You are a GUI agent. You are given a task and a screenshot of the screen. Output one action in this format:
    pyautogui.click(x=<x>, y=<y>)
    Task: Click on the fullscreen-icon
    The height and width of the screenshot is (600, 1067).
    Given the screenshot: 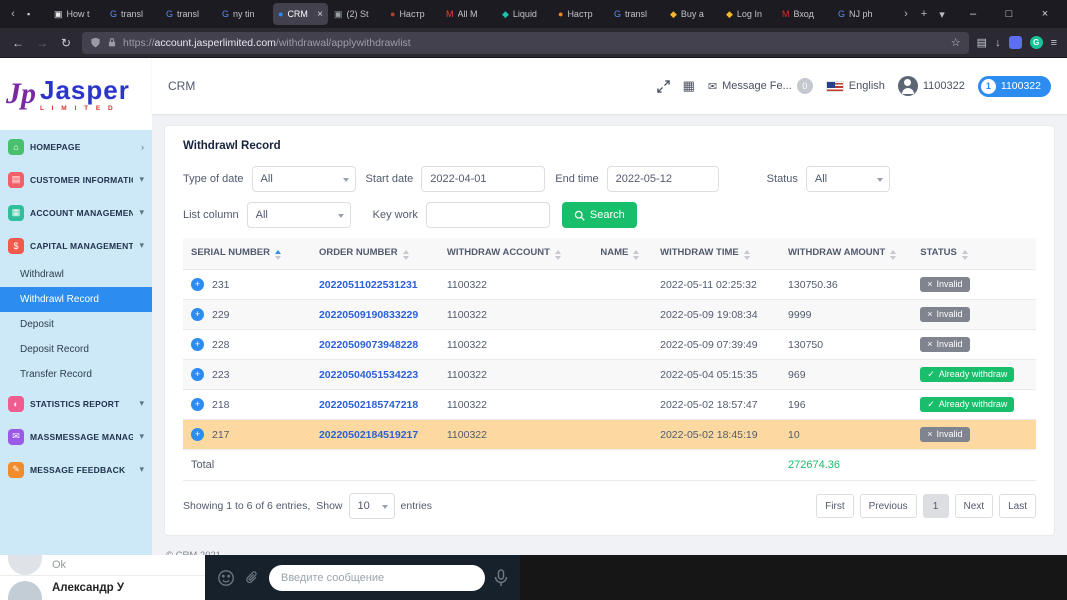 What is the action you would take?
    pyautogui.click(x=663, y=86)
    